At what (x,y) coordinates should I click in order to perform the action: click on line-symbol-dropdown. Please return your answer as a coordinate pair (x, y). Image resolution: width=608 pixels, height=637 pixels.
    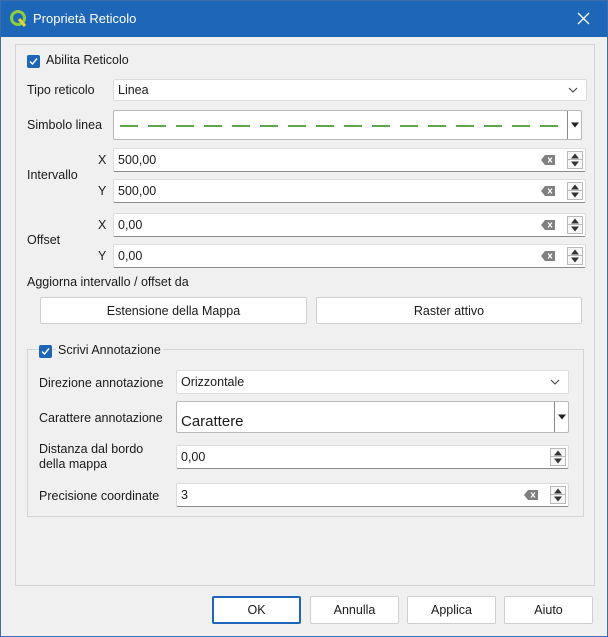
    Looking at the image, I should click on (574, 125).